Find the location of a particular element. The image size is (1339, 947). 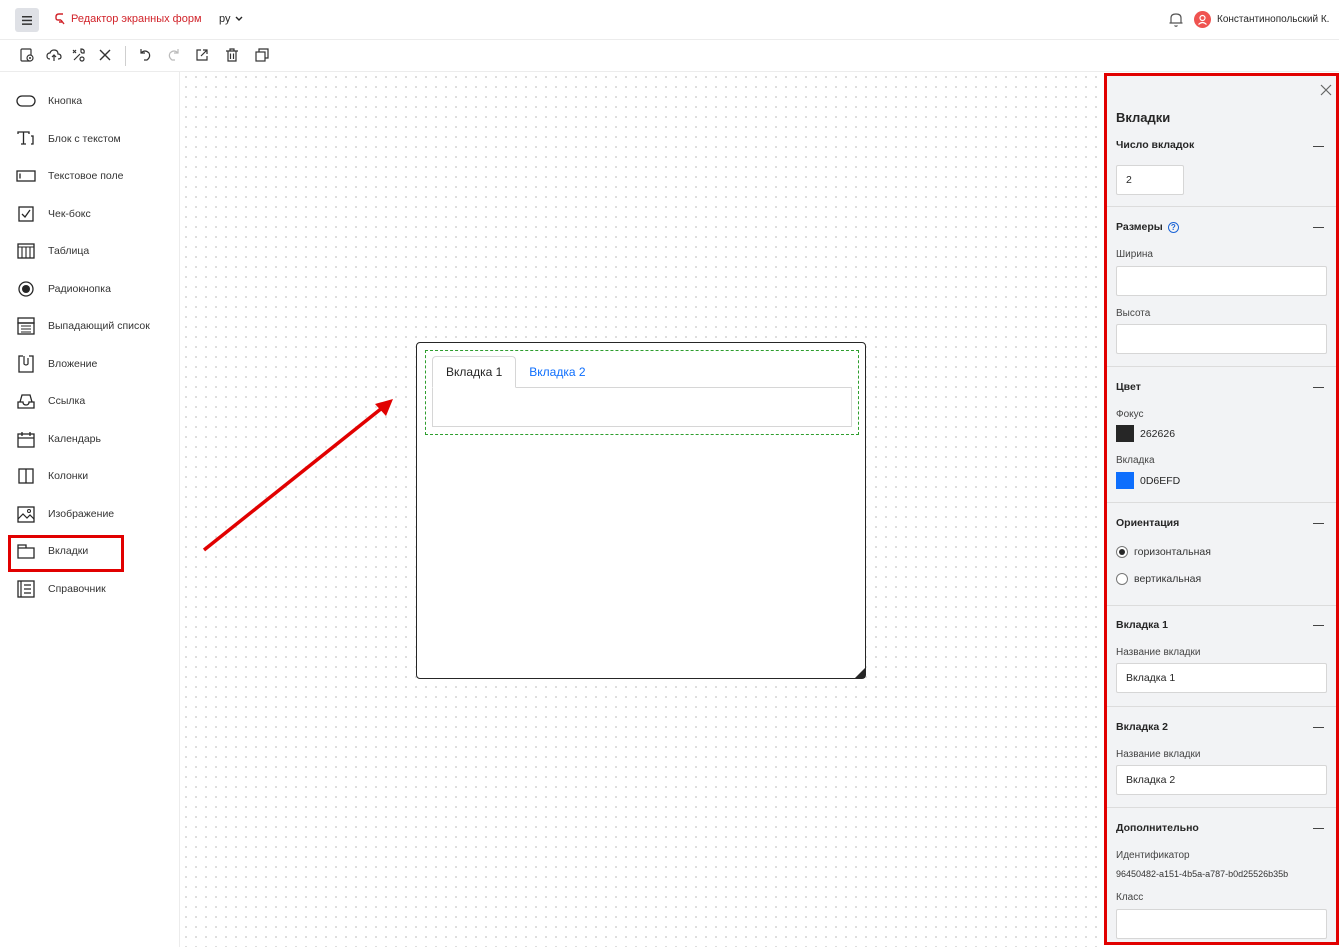

palette-item-columns: Колонки is located at coordinates (91, 476).